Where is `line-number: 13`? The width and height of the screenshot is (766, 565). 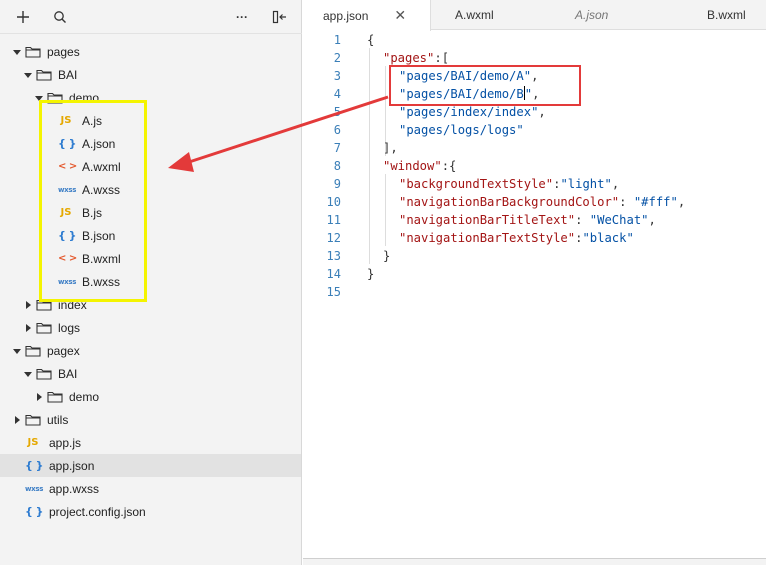 line-number: 13 is located at coordinates (333, 256).